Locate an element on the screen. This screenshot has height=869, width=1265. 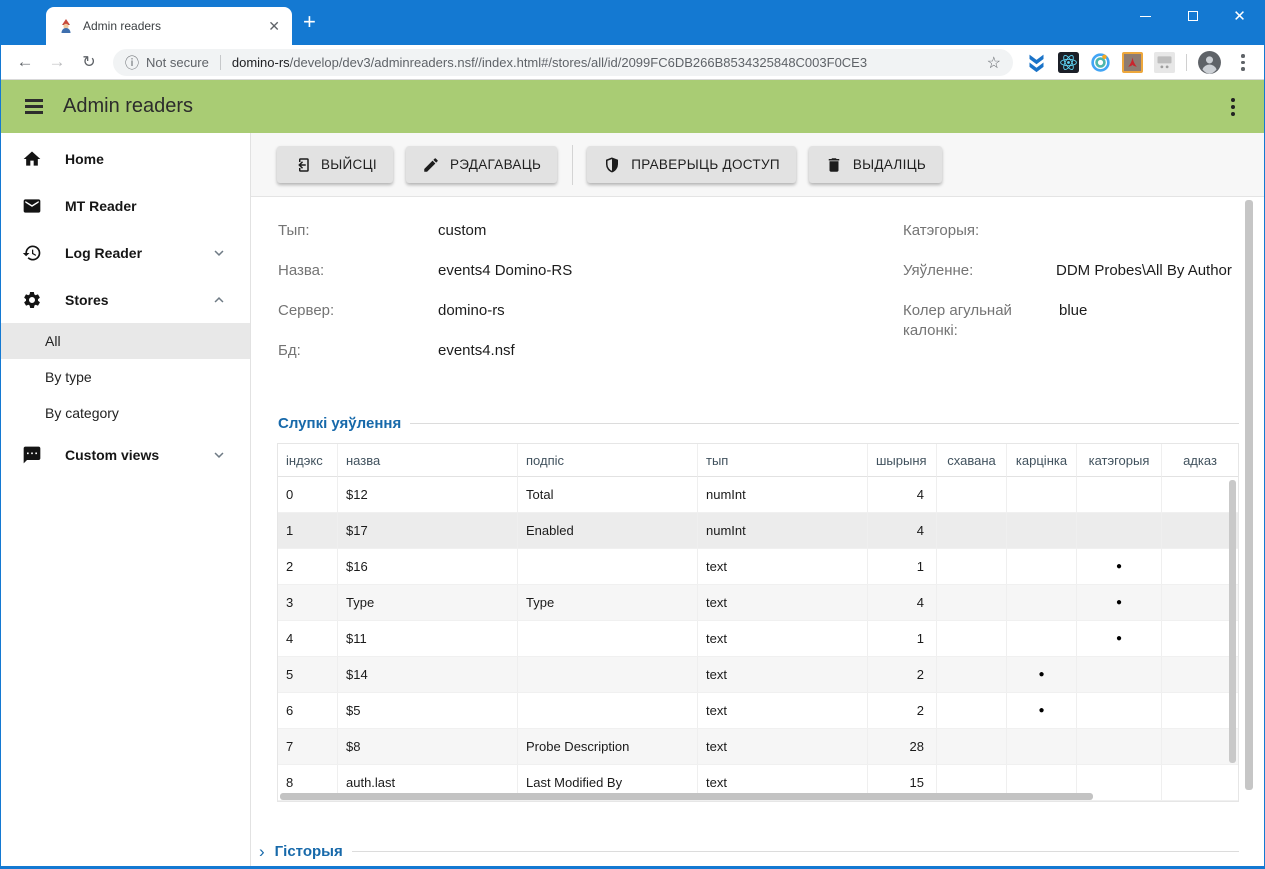
pencil-icon is located at coordinates (431, 165).